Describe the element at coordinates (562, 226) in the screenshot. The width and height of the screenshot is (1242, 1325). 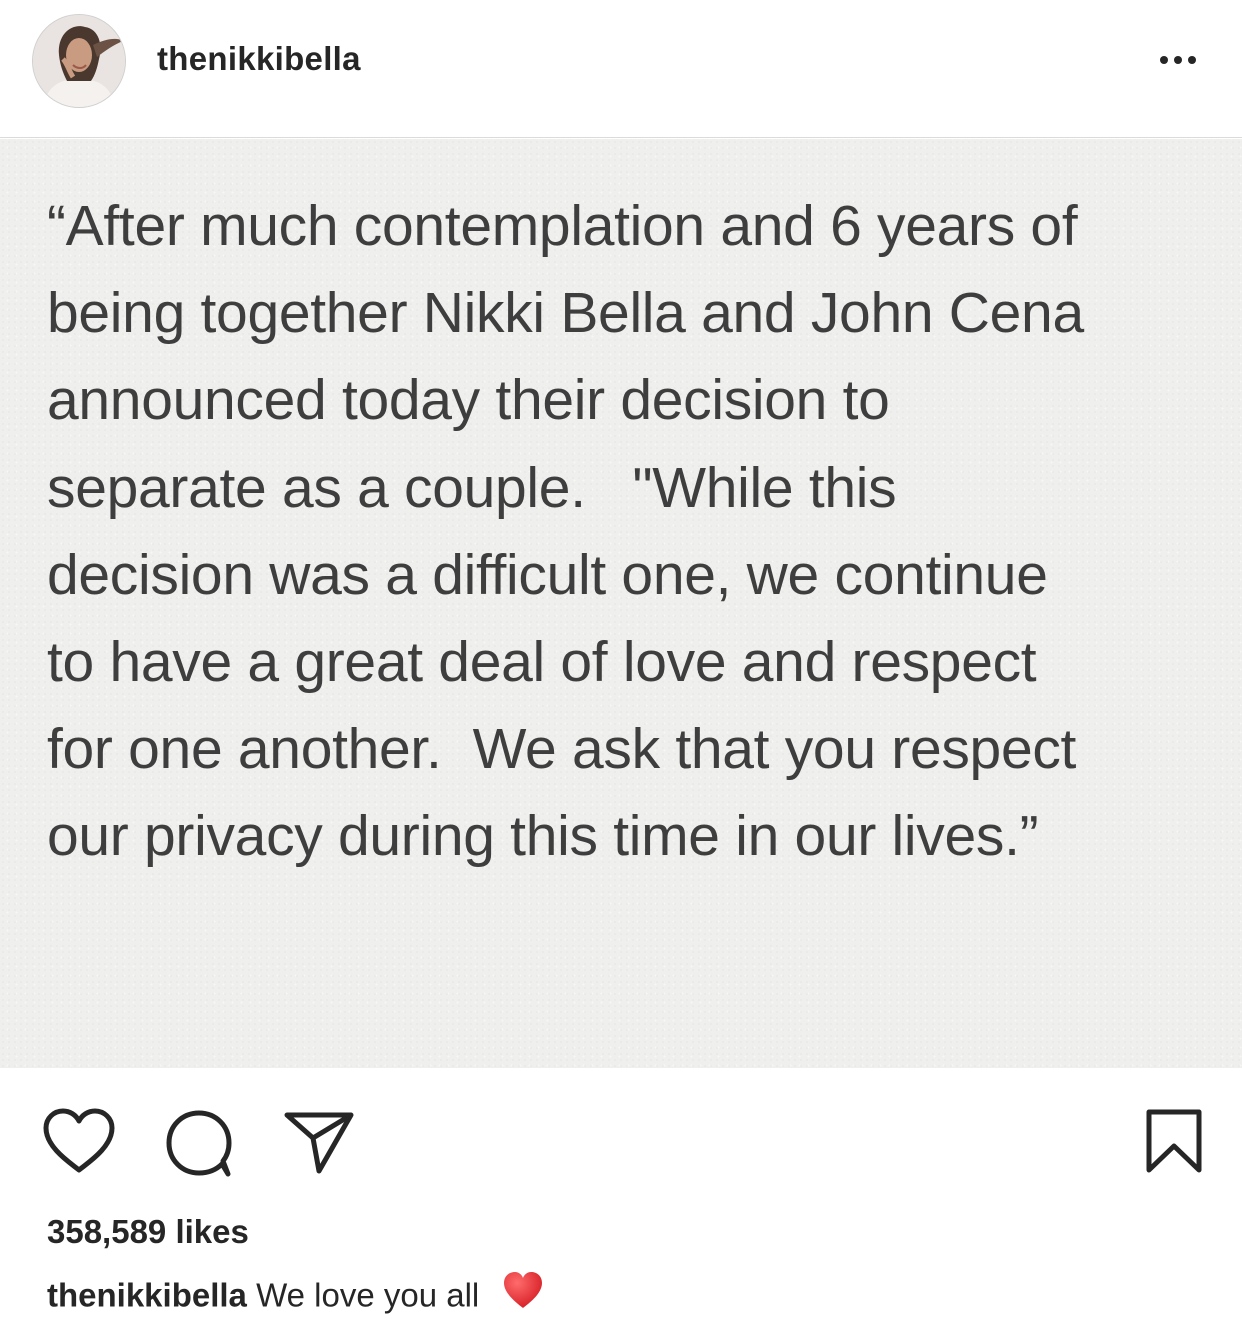
I see `statement-line: “After much contemplation and 6 years of` at that location.